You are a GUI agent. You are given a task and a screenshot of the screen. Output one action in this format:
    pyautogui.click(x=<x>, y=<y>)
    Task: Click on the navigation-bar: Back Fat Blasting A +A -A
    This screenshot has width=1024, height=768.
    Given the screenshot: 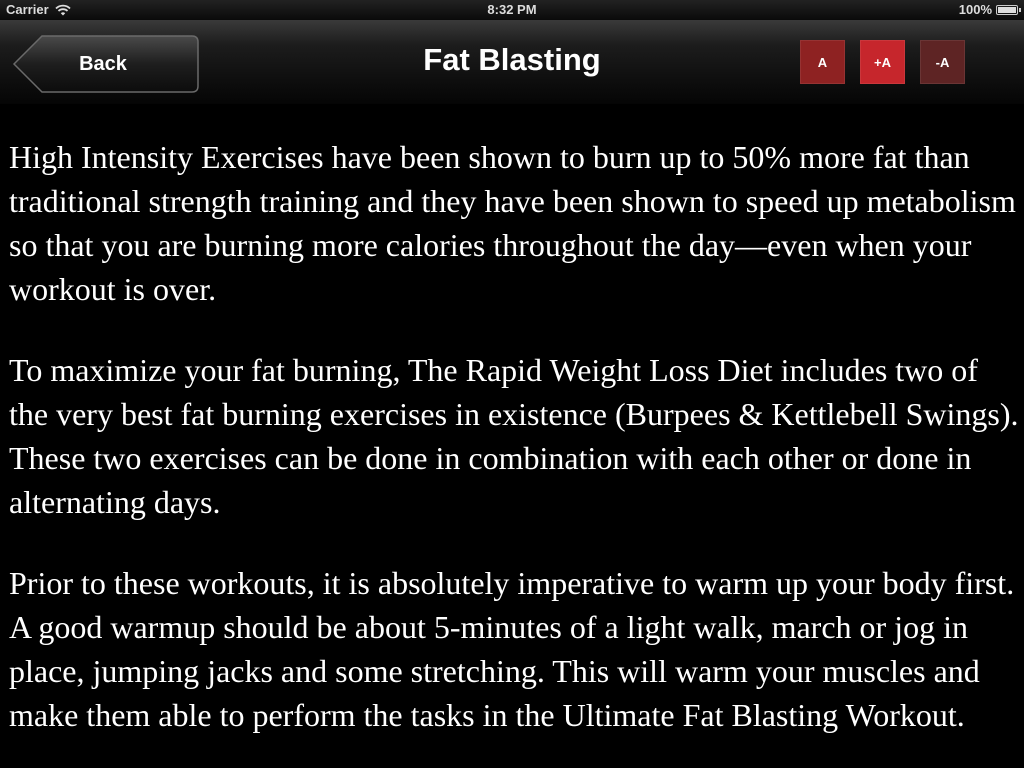 What is the action you would take?
    pyautogui.click(x=512, y=62)
    